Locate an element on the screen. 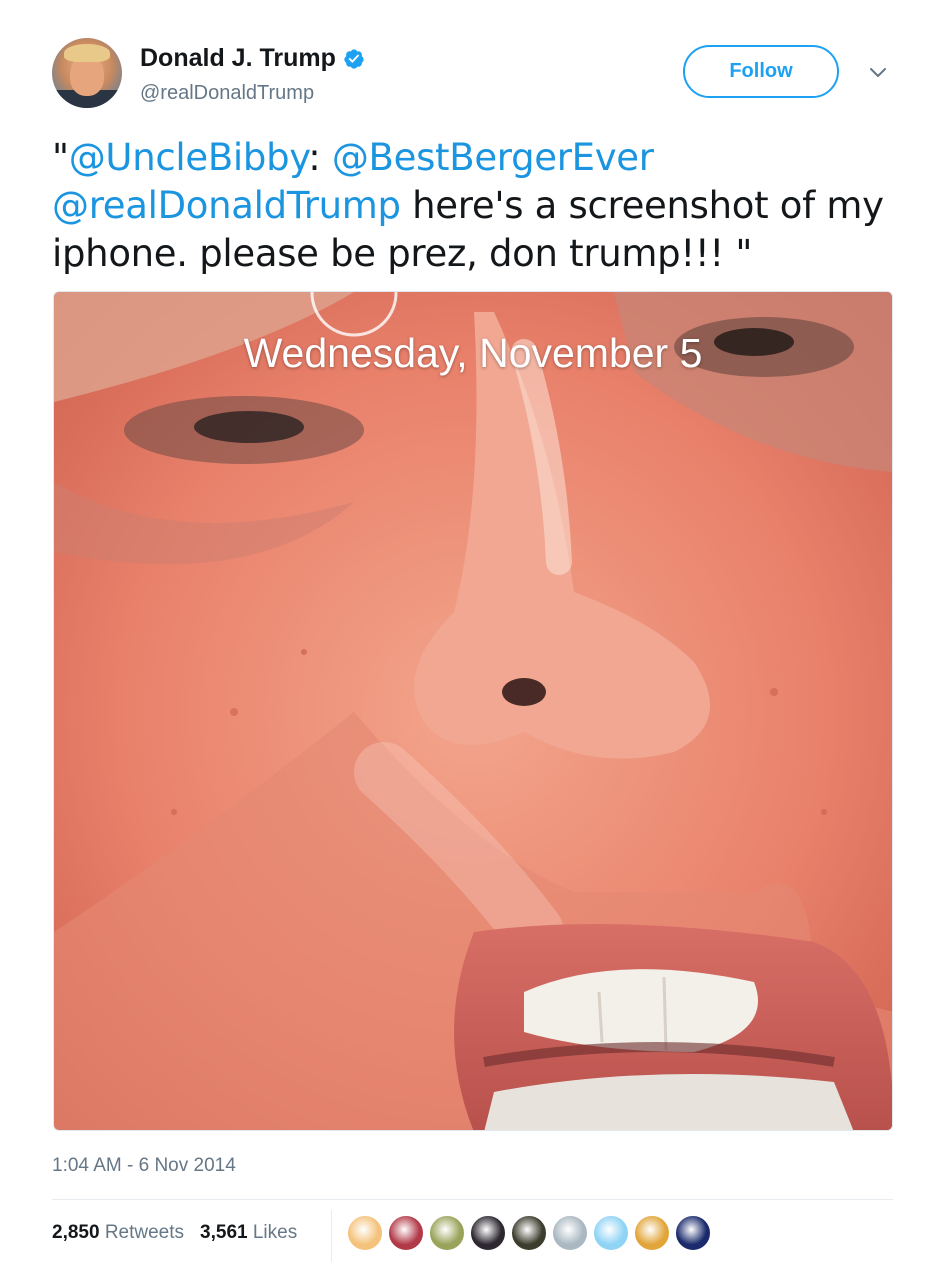 This screenshot has width=945, height=1269. stats-separator is located at coordinates (331, 1236).